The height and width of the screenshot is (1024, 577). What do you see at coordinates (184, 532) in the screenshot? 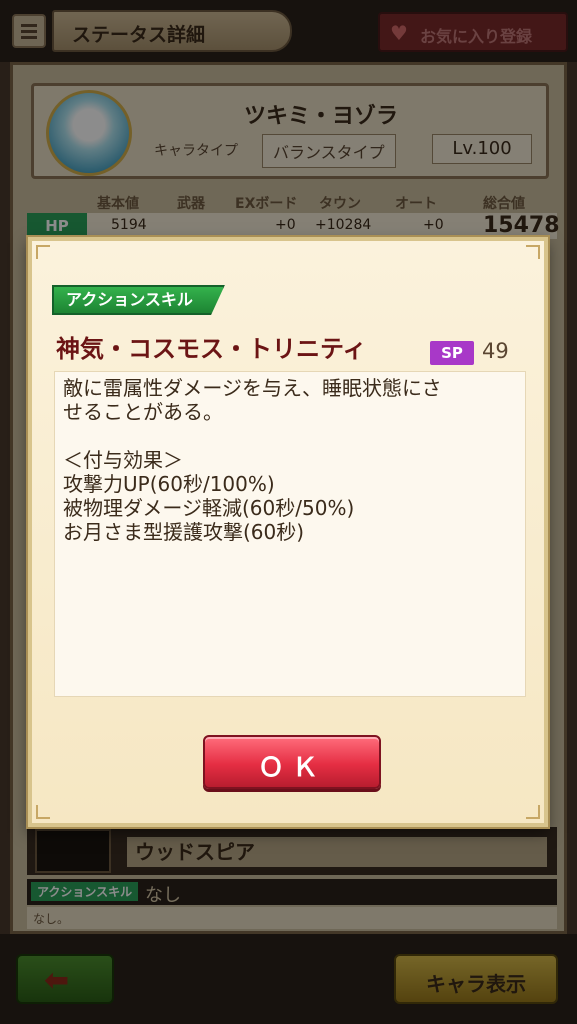
I see `description-line: お月さま型援護攻撃(60秒)` at bounding box center [184, 532].